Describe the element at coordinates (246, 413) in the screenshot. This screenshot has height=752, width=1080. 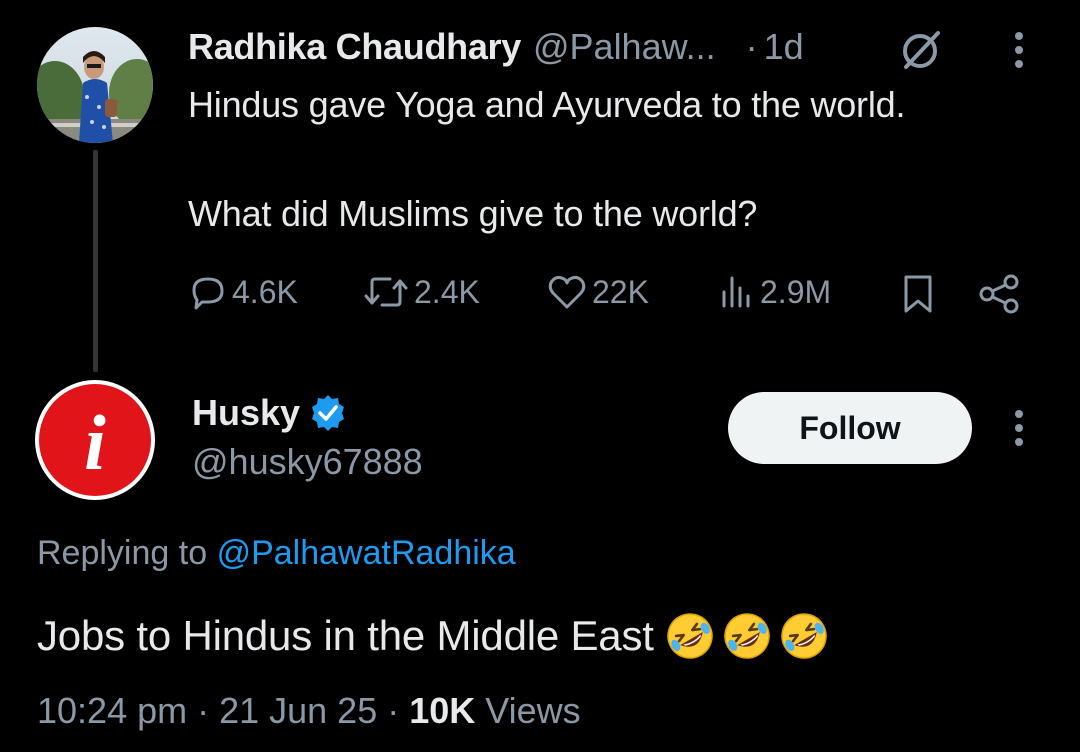
I see `author-name: Husky` at that location.